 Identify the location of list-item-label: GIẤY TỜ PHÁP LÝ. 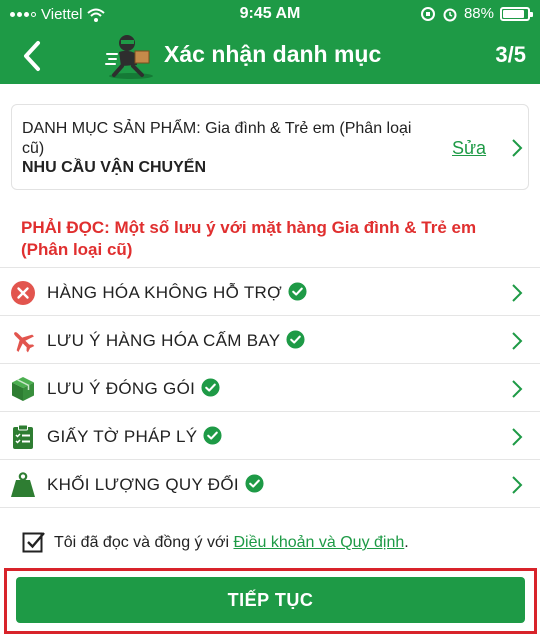
(134, 436).